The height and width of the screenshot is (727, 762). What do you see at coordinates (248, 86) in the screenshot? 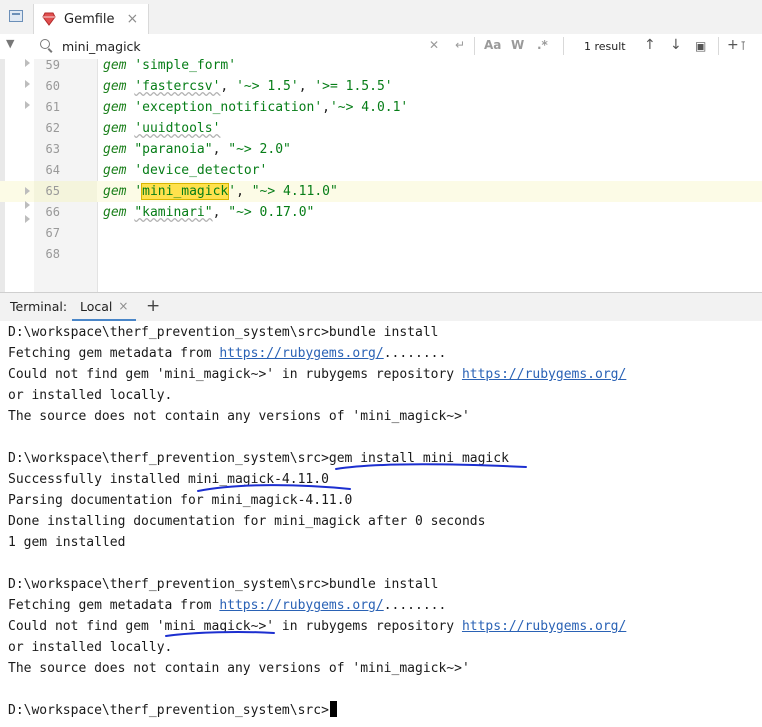
I see `code-text: gem 'fastercsv', '~> 1.5', '>= 1.5.5'` at bounding box center [248, 86].